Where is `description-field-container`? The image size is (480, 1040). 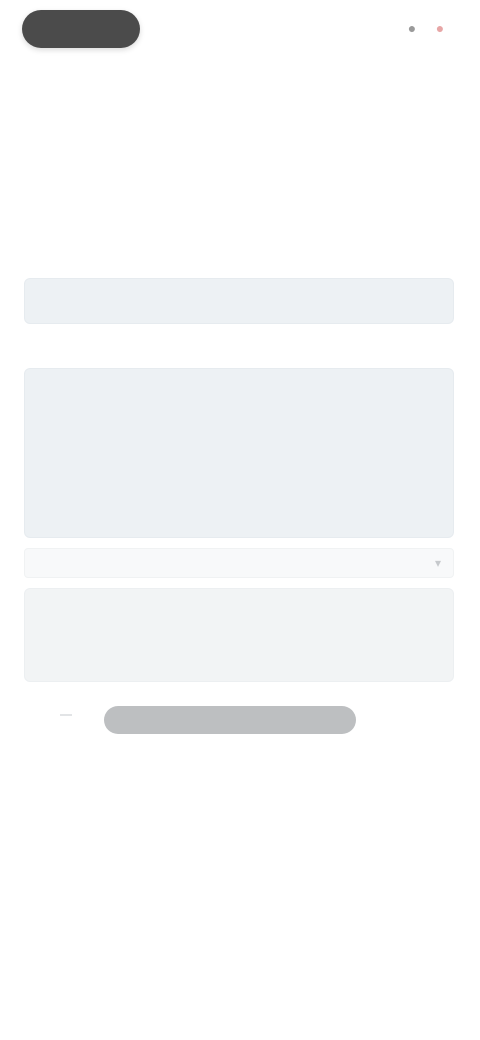 description-field-container is located at coordinates (239, 453).